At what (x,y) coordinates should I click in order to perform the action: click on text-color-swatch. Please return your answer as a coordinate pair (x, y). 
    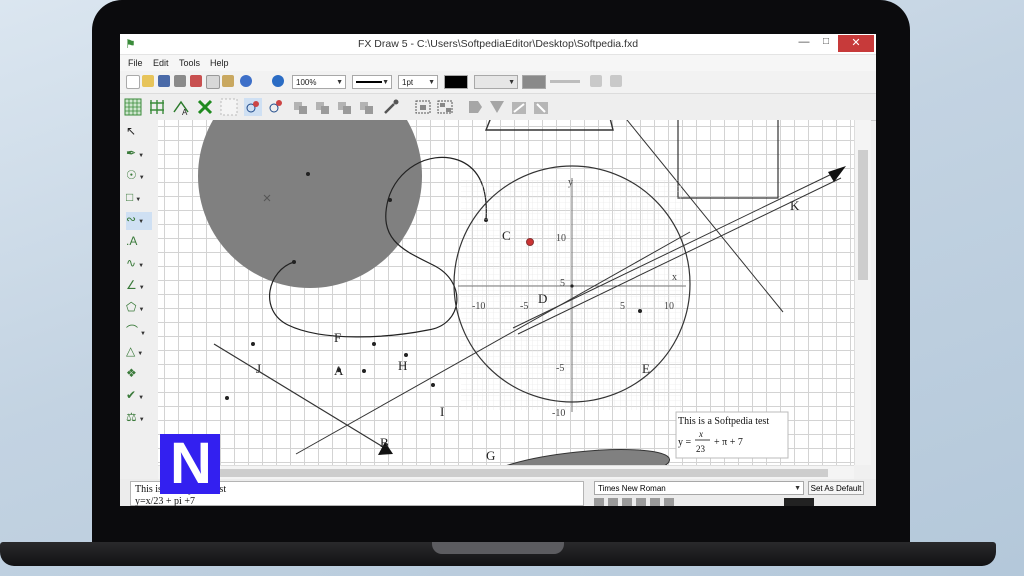
    Looking at the image, I should click on (799, 502).